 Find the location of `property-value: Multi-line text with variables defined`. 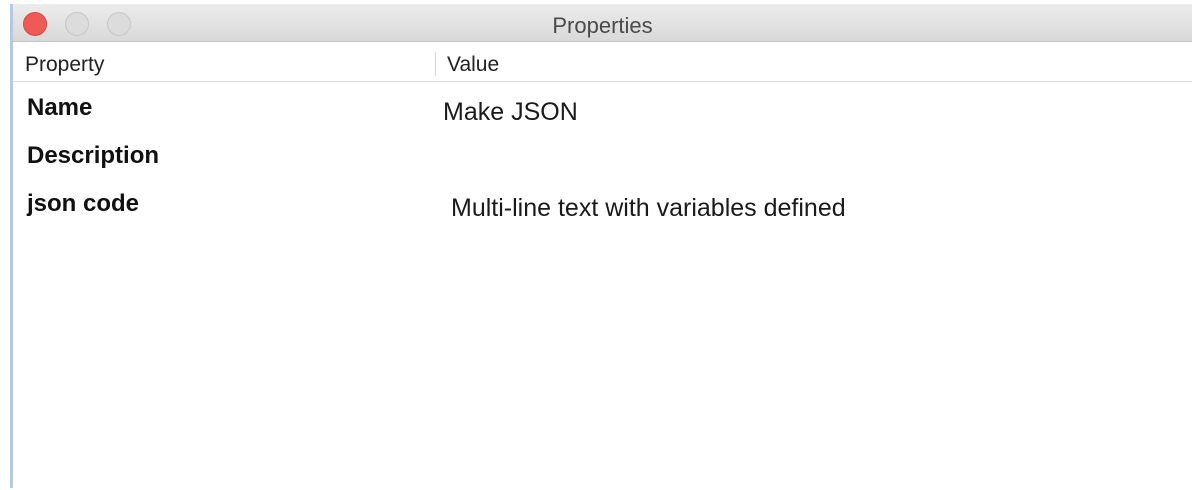

property-value: Multi-line text with variables defined is located at coordinates (648, 208).